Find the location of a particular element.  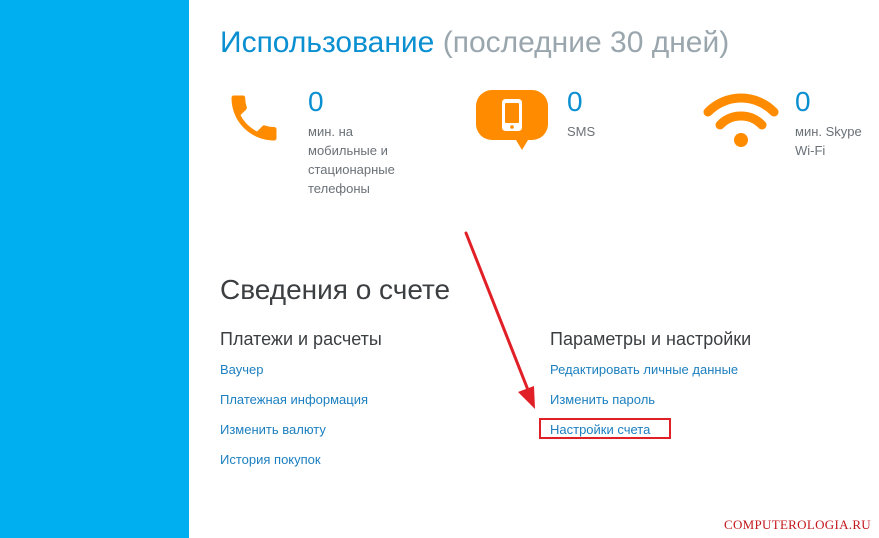

stat-wifi-minutes: 0 мин. Skype Wi-Fi is located at coordinates (787, 128).